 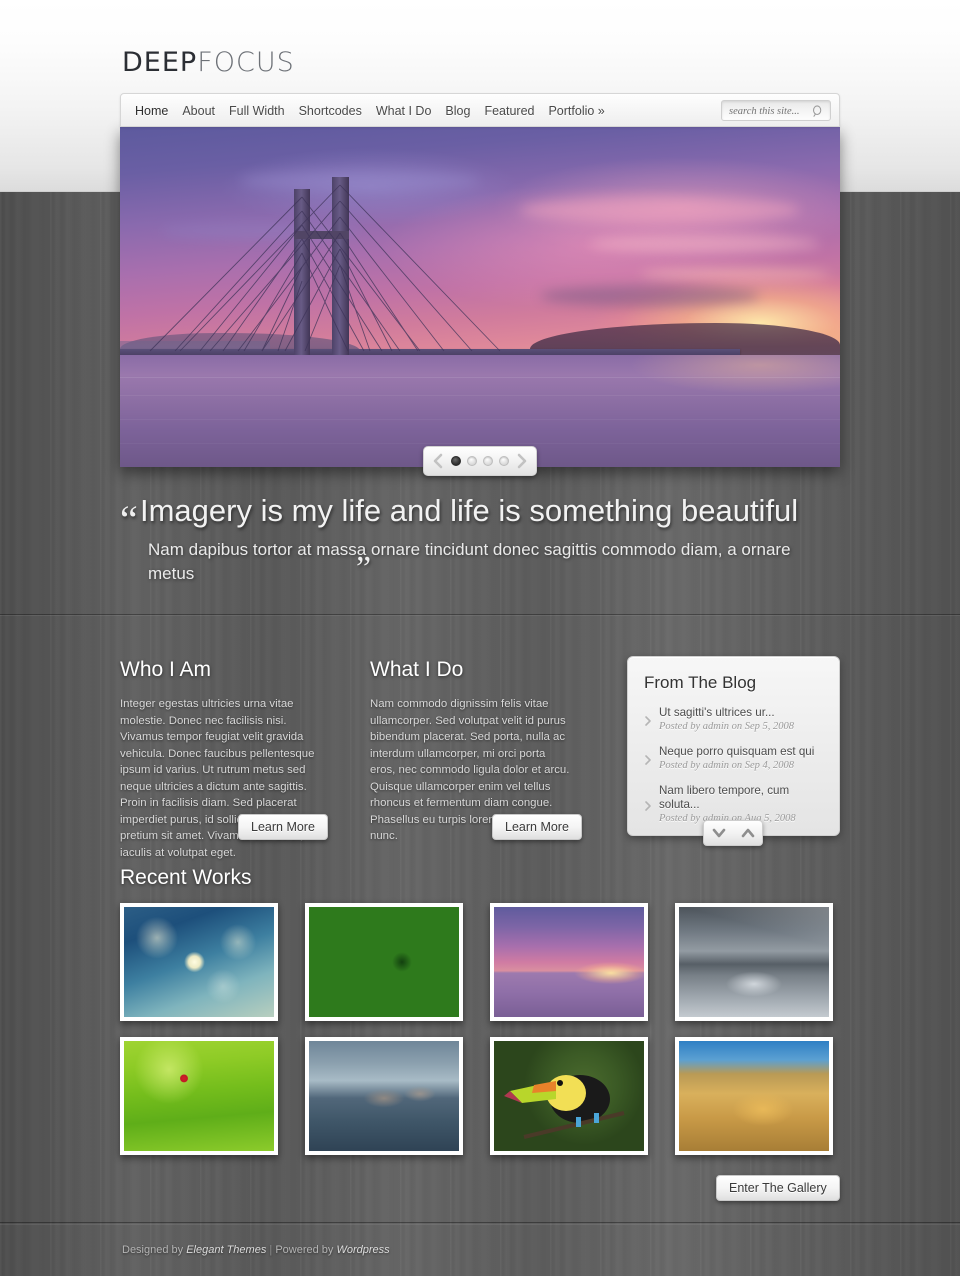 I want to click on thumbnail-green-plant, so click(x=384, y=962).